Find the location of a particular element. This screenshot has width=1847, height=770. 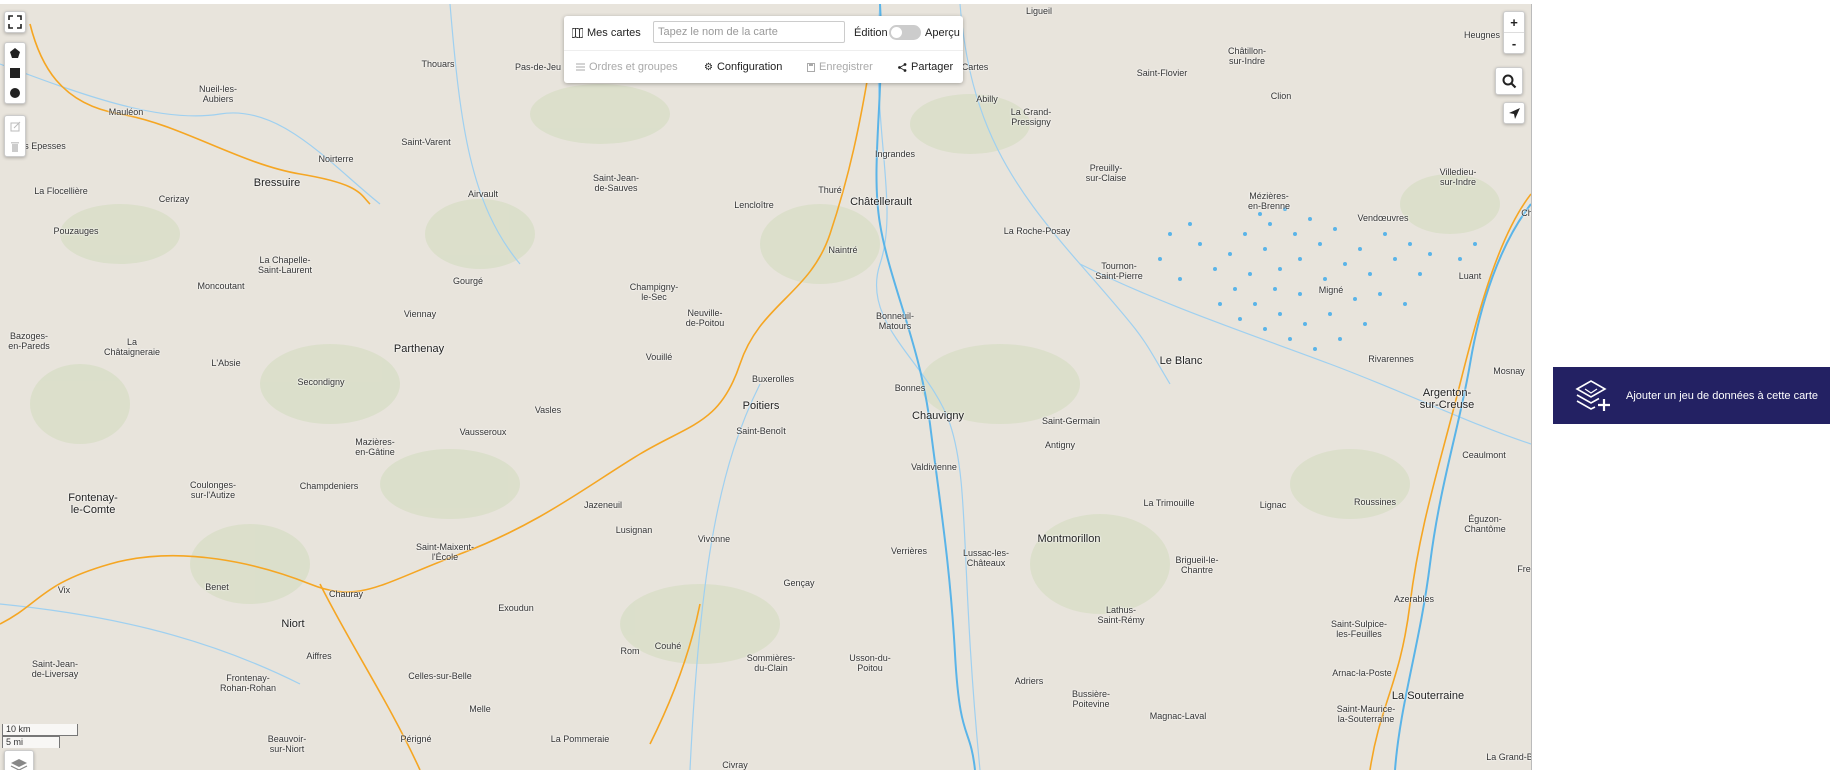

place-label: Rivarennes is located at coordinates (1391, 359).